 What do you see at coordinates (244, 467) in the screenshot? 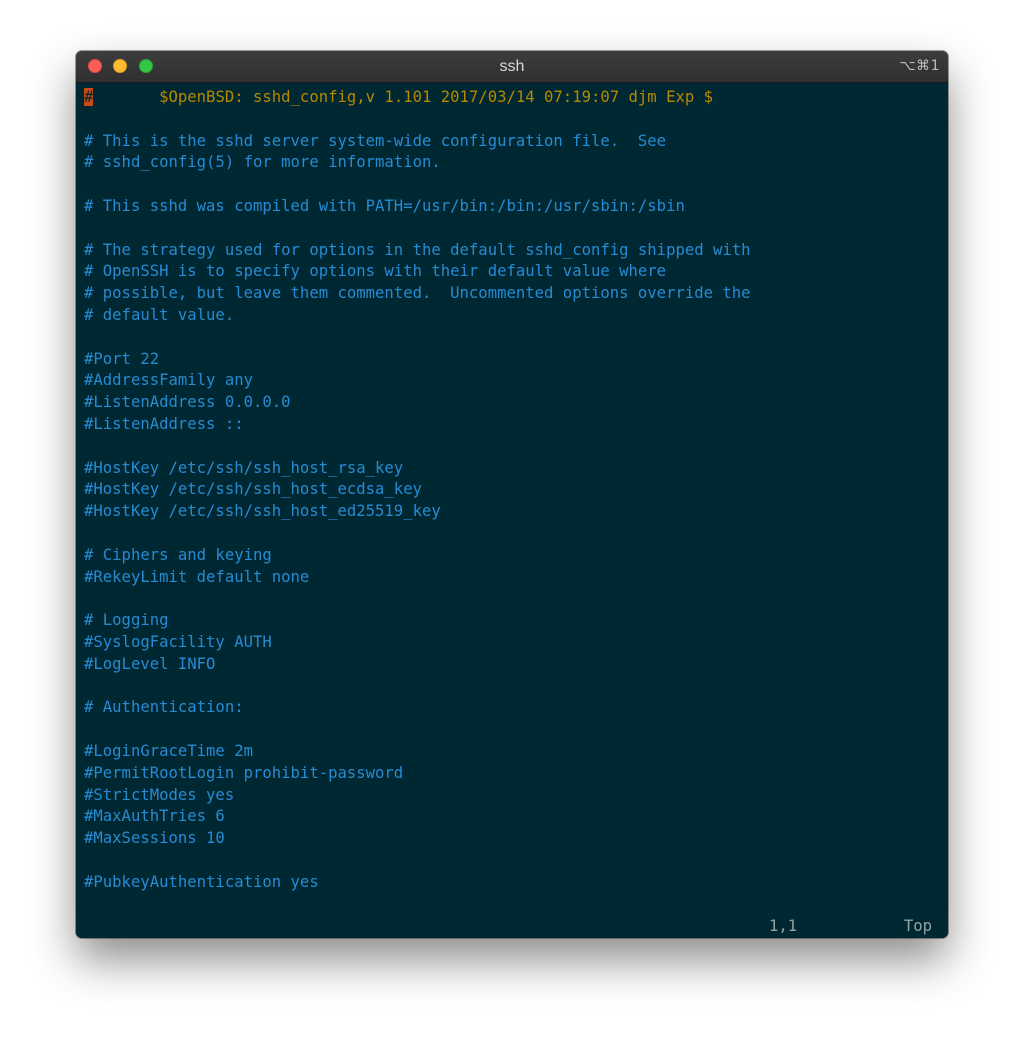
I see `editor-line: #HostKey /etc/ssh/ssh_host_rsa_key` at bounding box center [244, 467].